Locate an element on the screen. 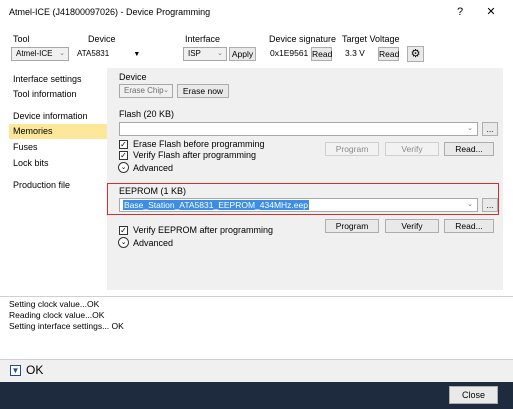 Image resolution: width=513 pixels, height=409 pixels. help-button: ? is located at coordinates (460, 12).